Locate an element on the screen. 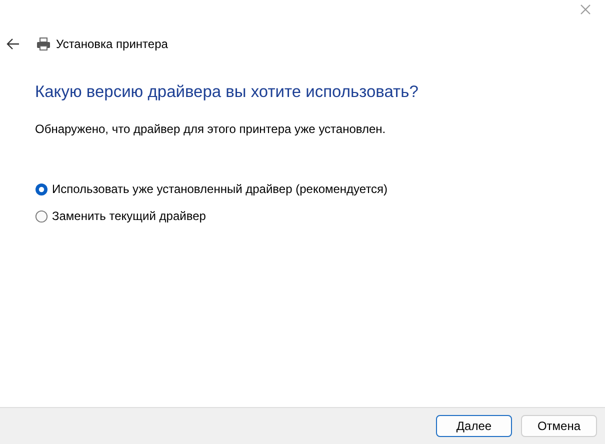 The height and width of the screenshot is (444, 605). printer-icon is located at coordinates (43, 44).